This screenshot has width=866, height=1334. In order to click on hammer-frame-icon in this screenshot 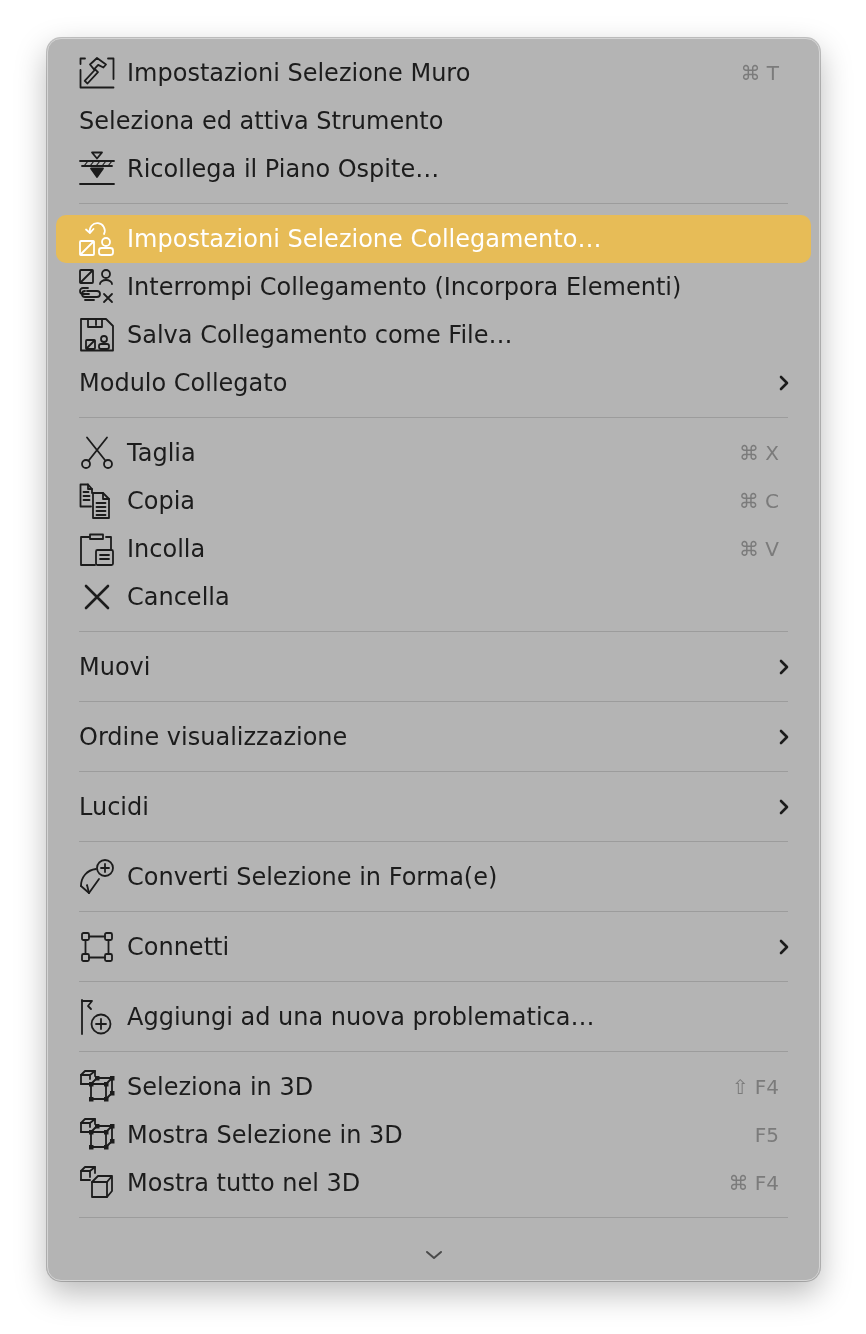, I will do `click(97, 73)`.